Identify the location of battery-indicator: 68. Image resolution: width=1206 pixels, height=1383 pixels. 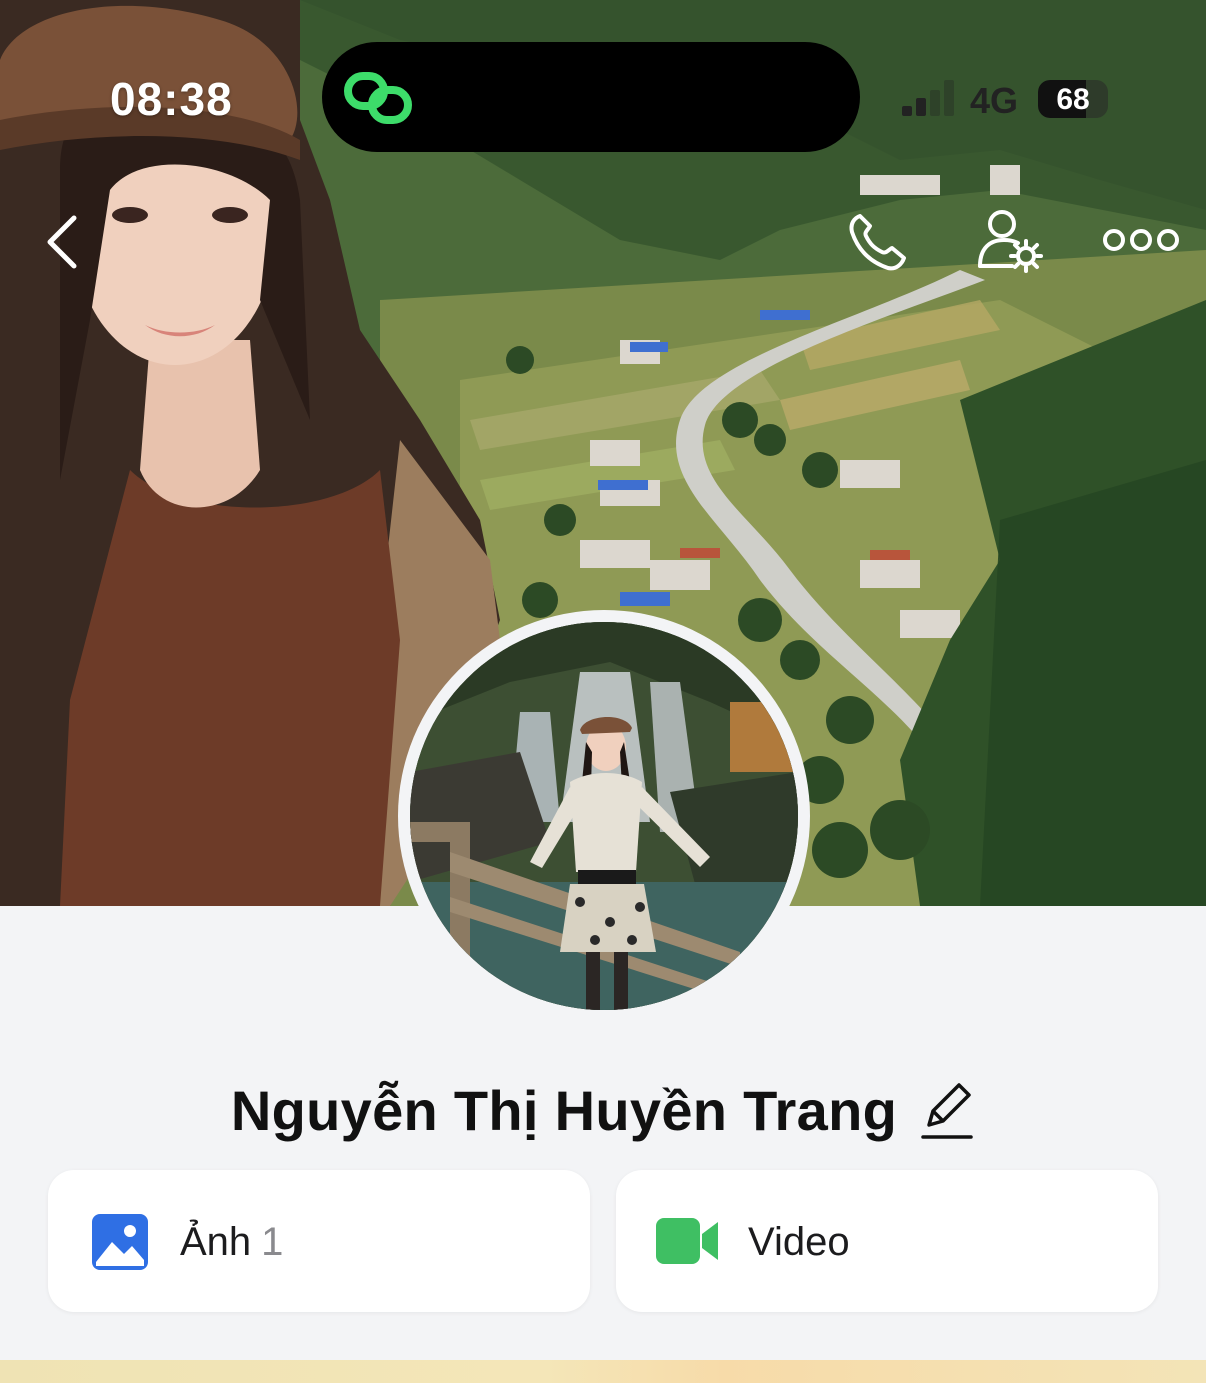
(1073, 99).